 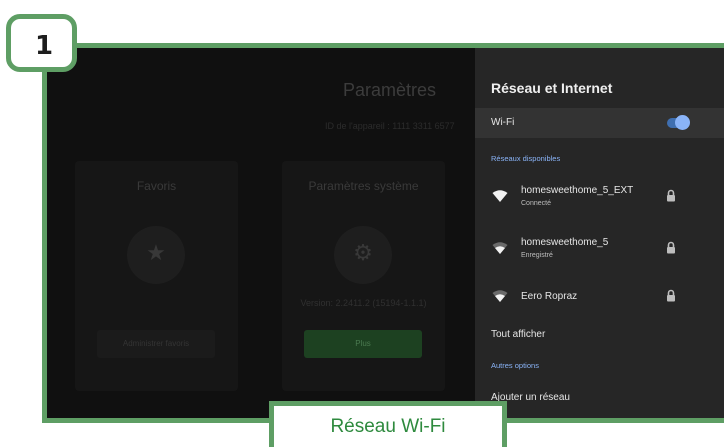 I want to click on wifi-label: Wi-Fi, so click(x=503, y=122).